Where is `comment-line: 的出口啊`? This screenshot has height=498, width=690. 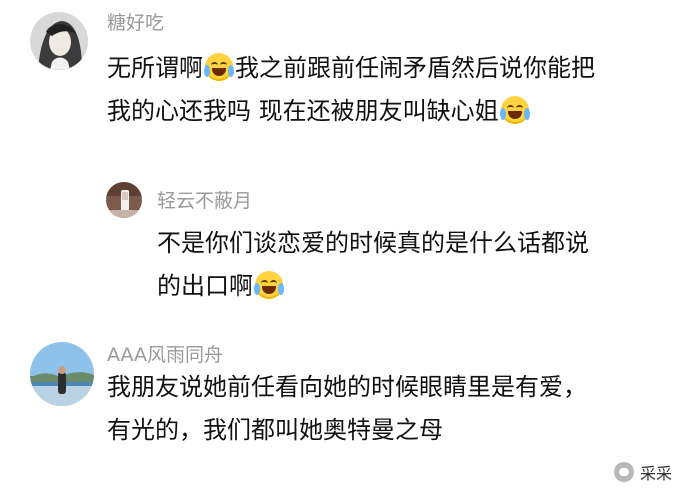
comment-line: 的出口啊 is located at coordinates (373, 286).